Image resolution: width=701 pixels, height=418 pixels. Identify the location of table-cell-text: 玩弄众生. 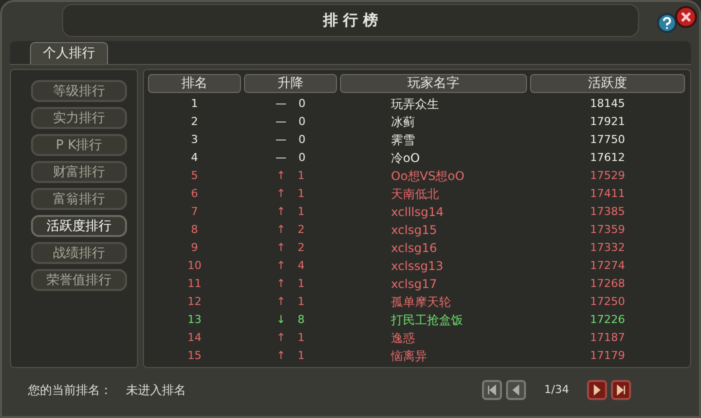
(415, 104).